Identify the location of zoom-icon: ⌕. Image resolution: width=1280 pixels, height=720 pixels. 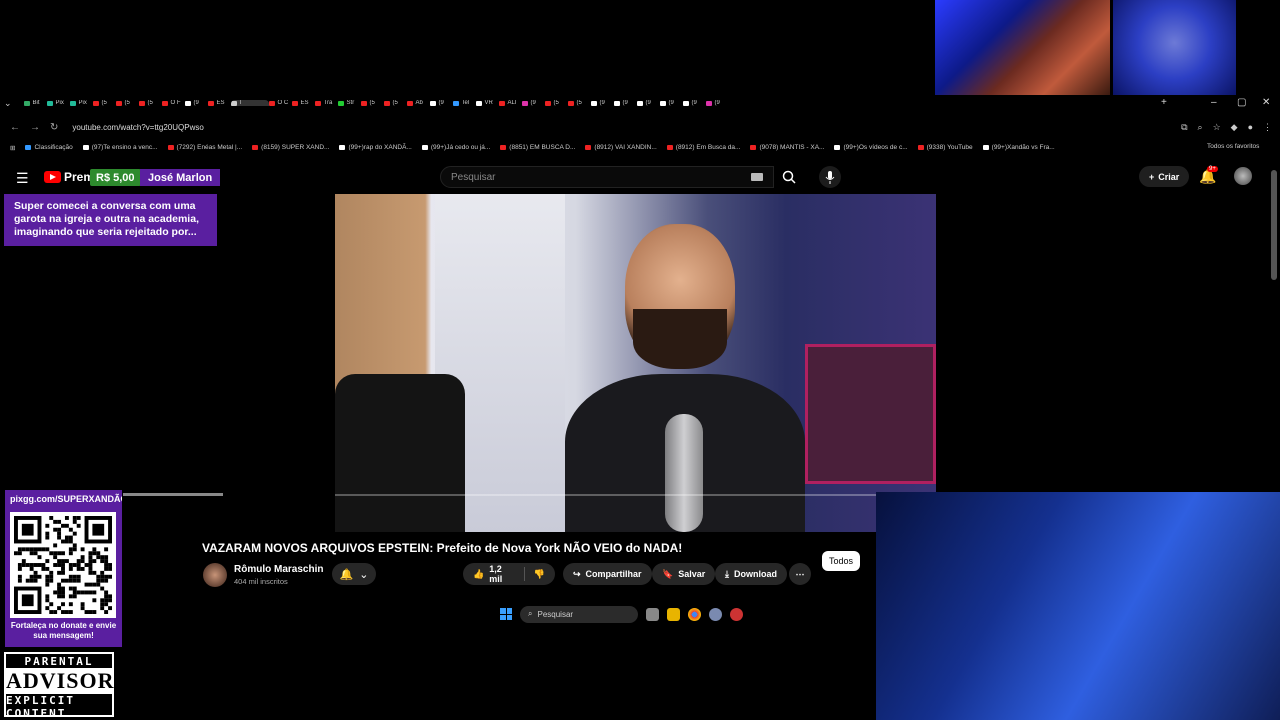
(1200, 127).